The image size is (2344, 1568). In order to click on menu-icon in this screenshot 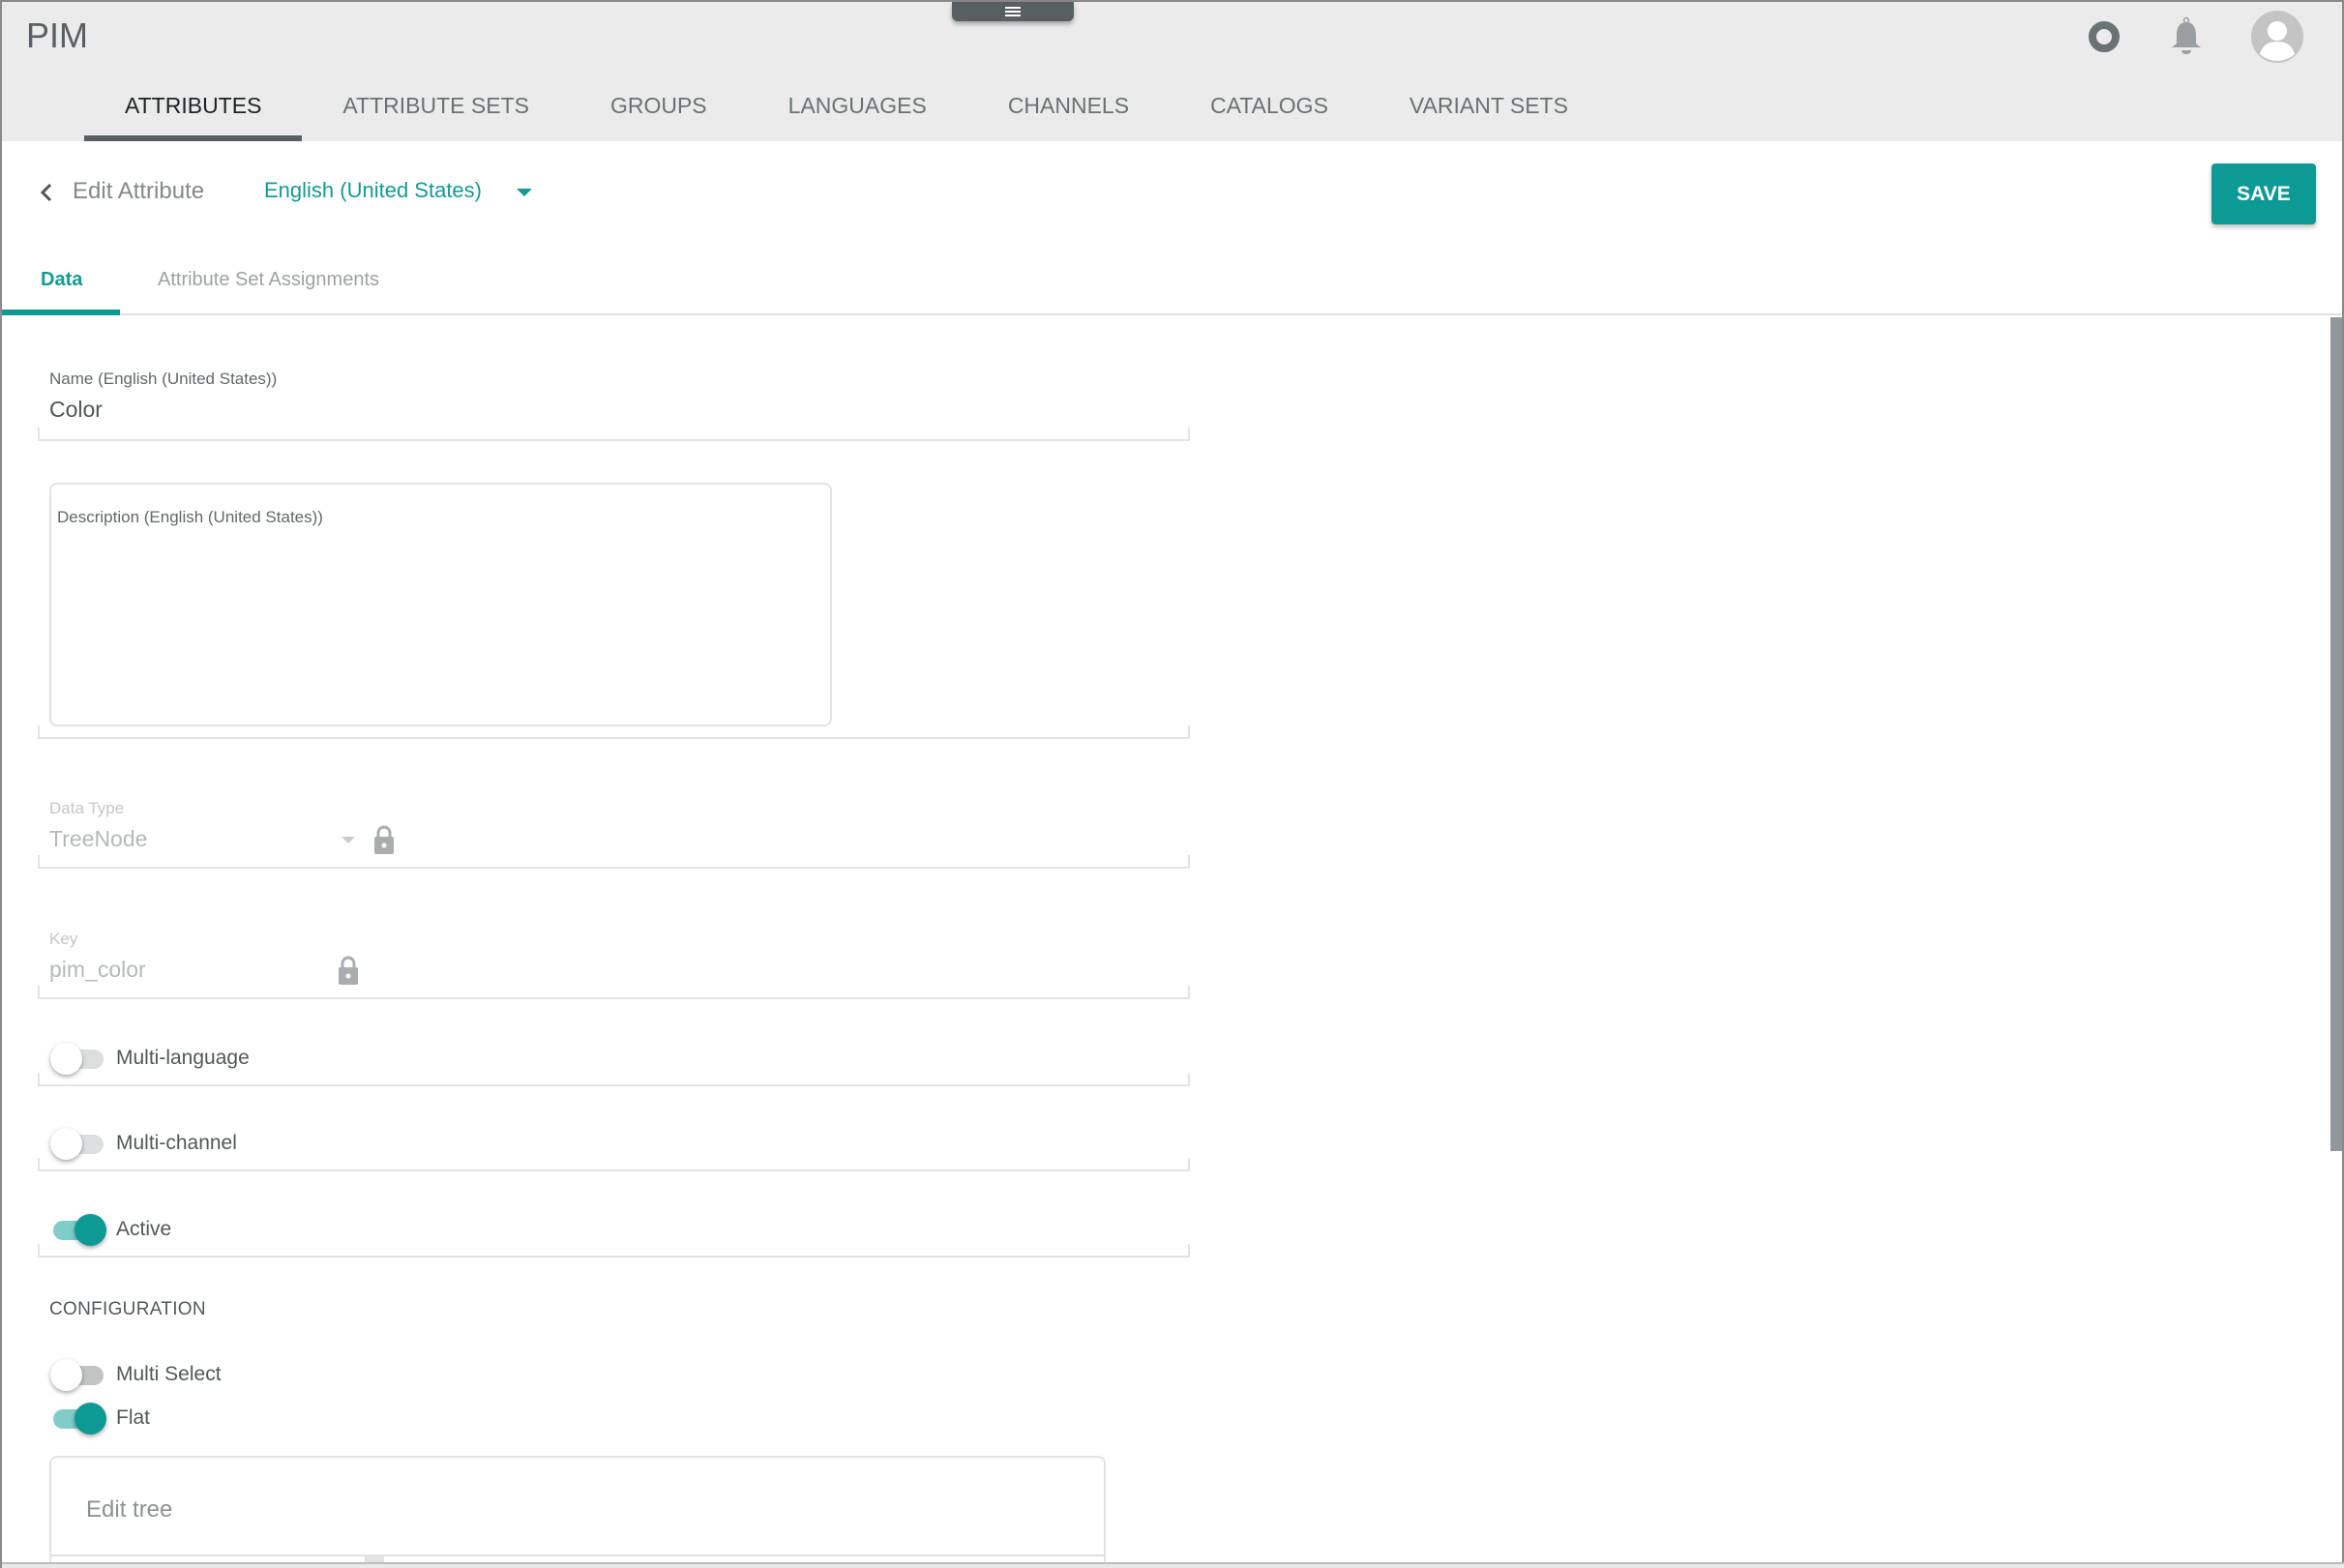, I will do `click(1013, 11)`.